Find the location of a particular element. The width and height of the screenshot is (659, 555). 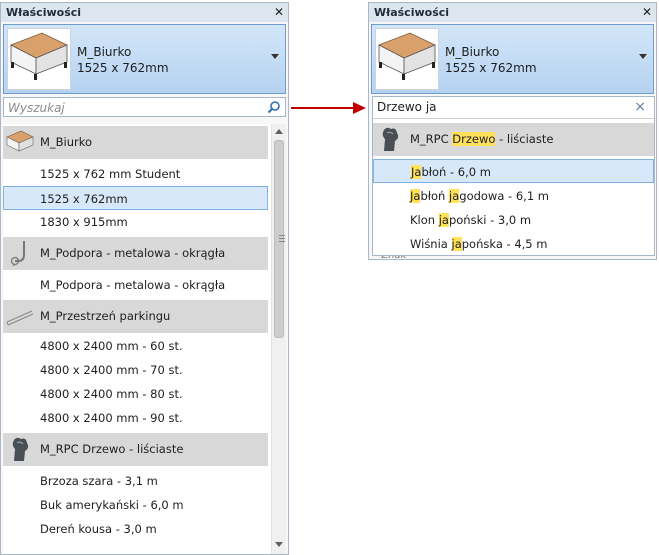

list-item: Wiśnia japońska - 4,5 m is located at coordinates (513, 244).